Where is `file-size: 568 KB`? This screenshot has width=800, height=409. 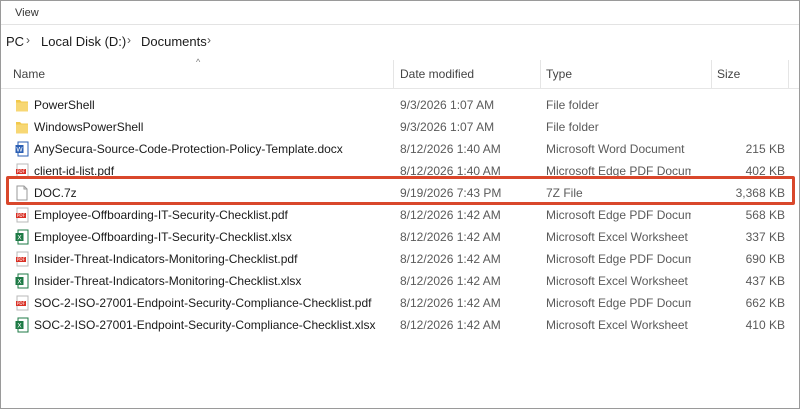
file-size: 568 KB is located at coordinates (765, 215).